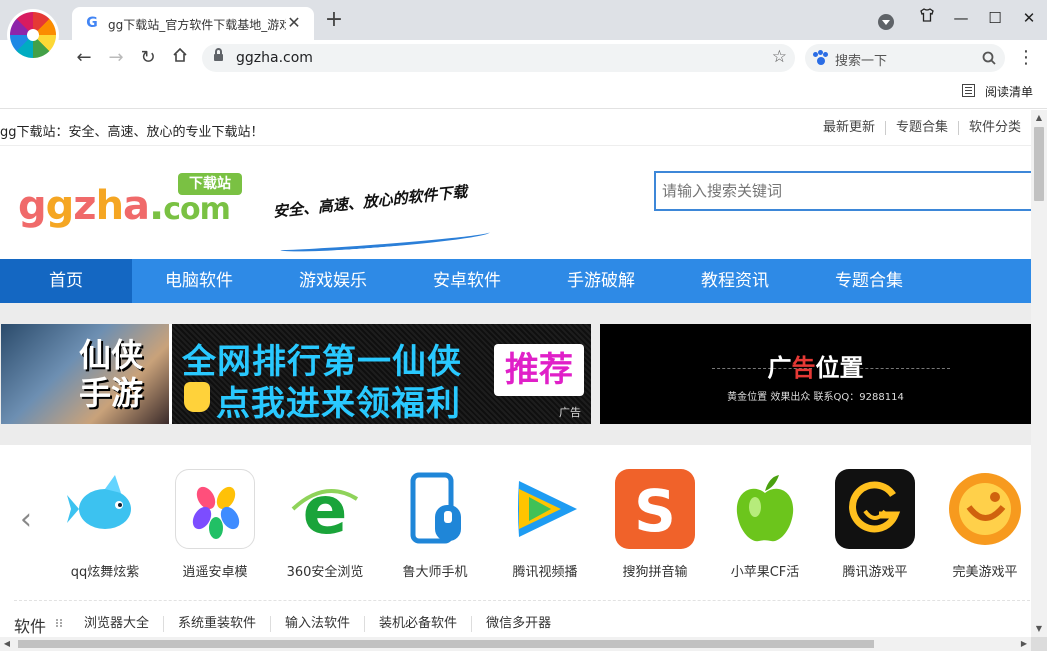 The image size is (1047, 651). What do you see at coordinates (980, 529) in the screenshot?
I see `app-item: 完美游戏平` at bounding box center [980, 529].